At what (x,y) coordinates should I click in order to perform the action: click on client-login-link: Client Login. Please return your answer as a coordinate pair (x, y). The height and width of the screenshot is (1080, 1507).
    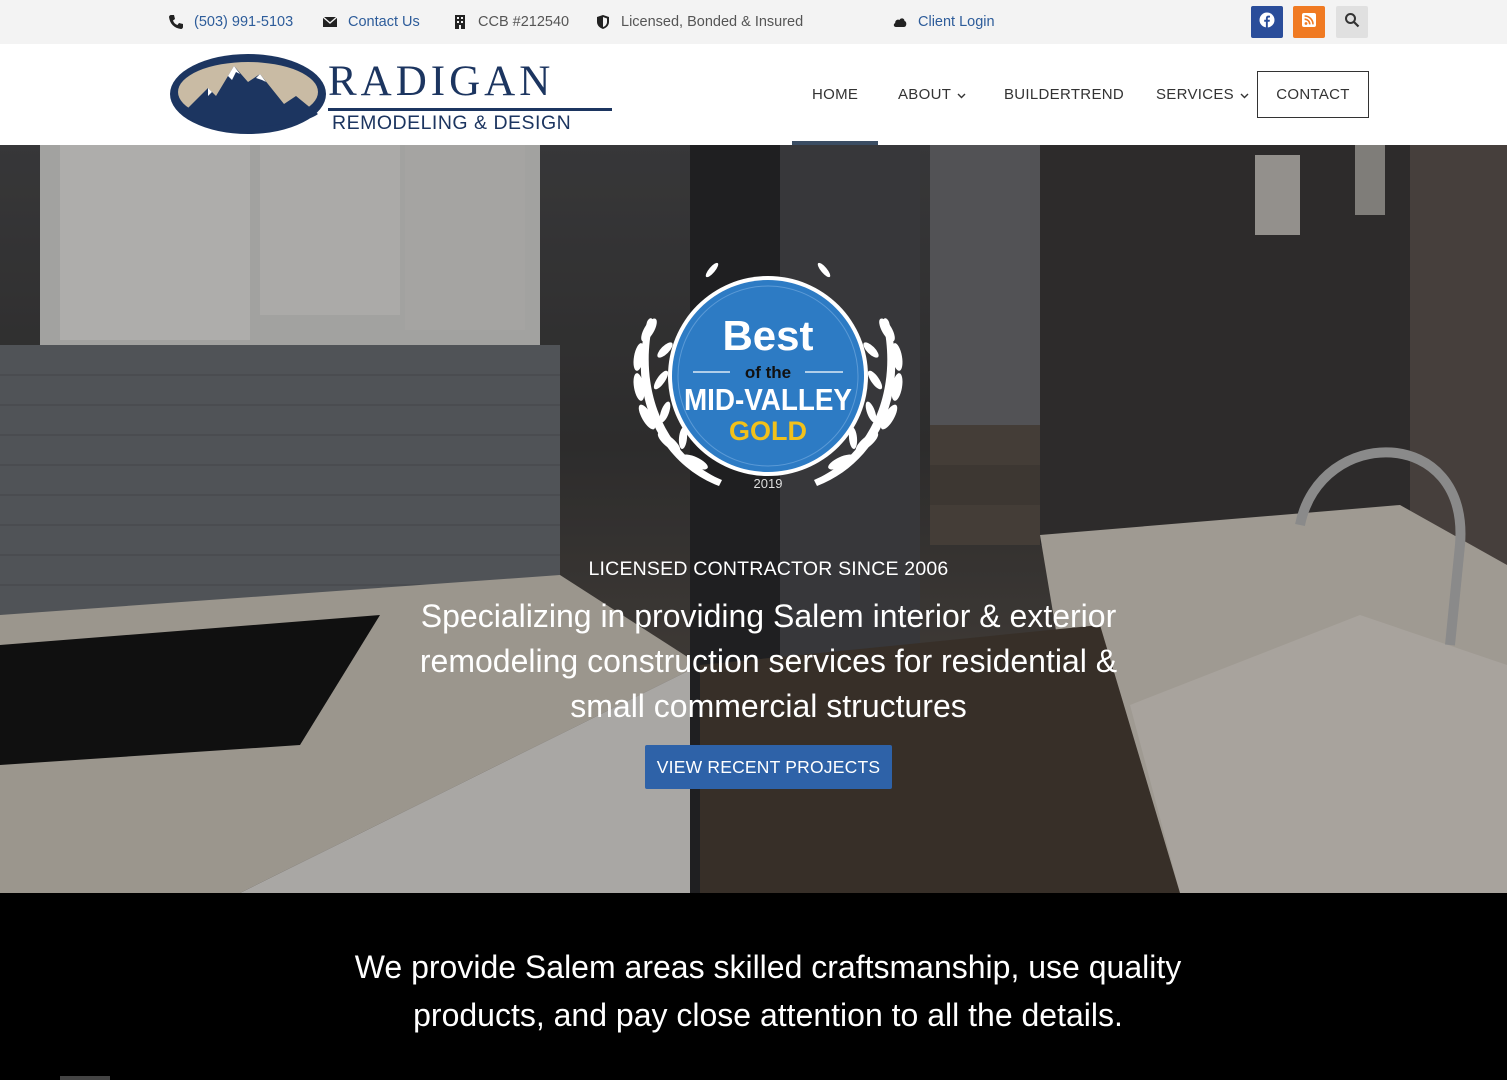
    Looking at the image, I should click on (943, 22).